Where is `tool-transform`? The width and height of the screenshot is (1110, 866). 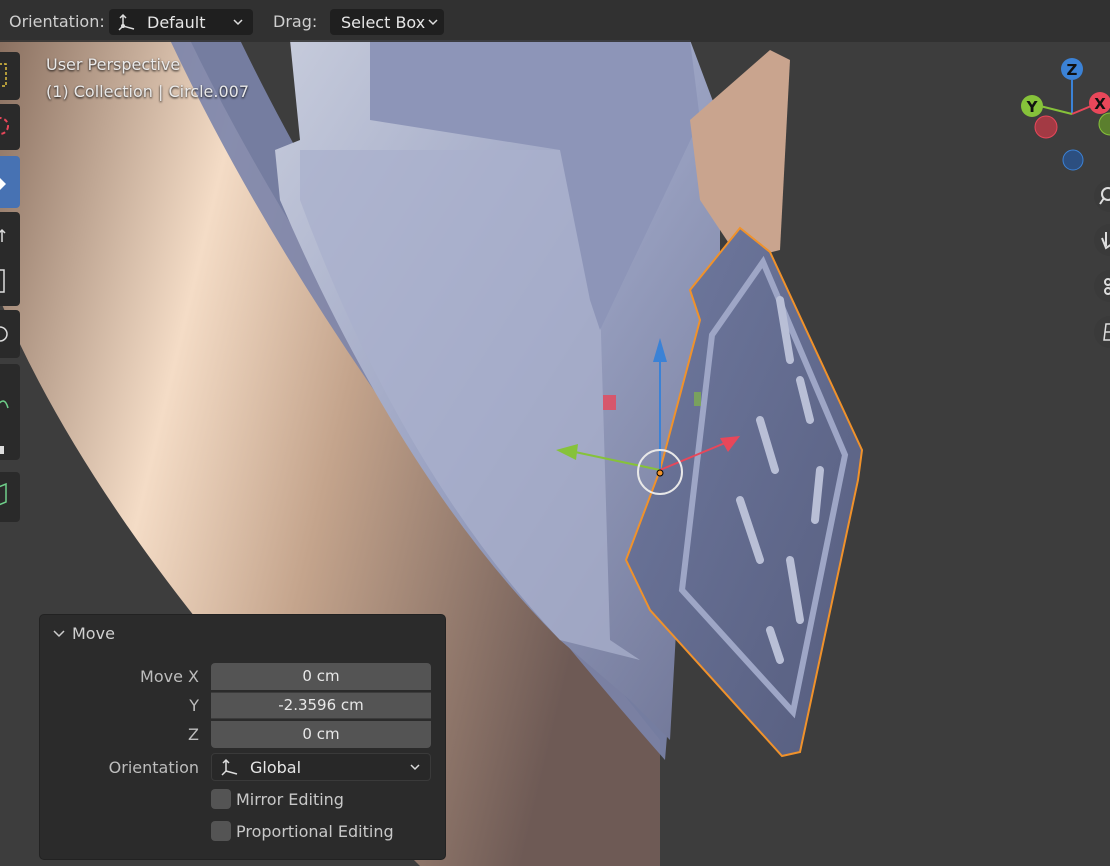
tool-transform is located at coordinates (10, 334).